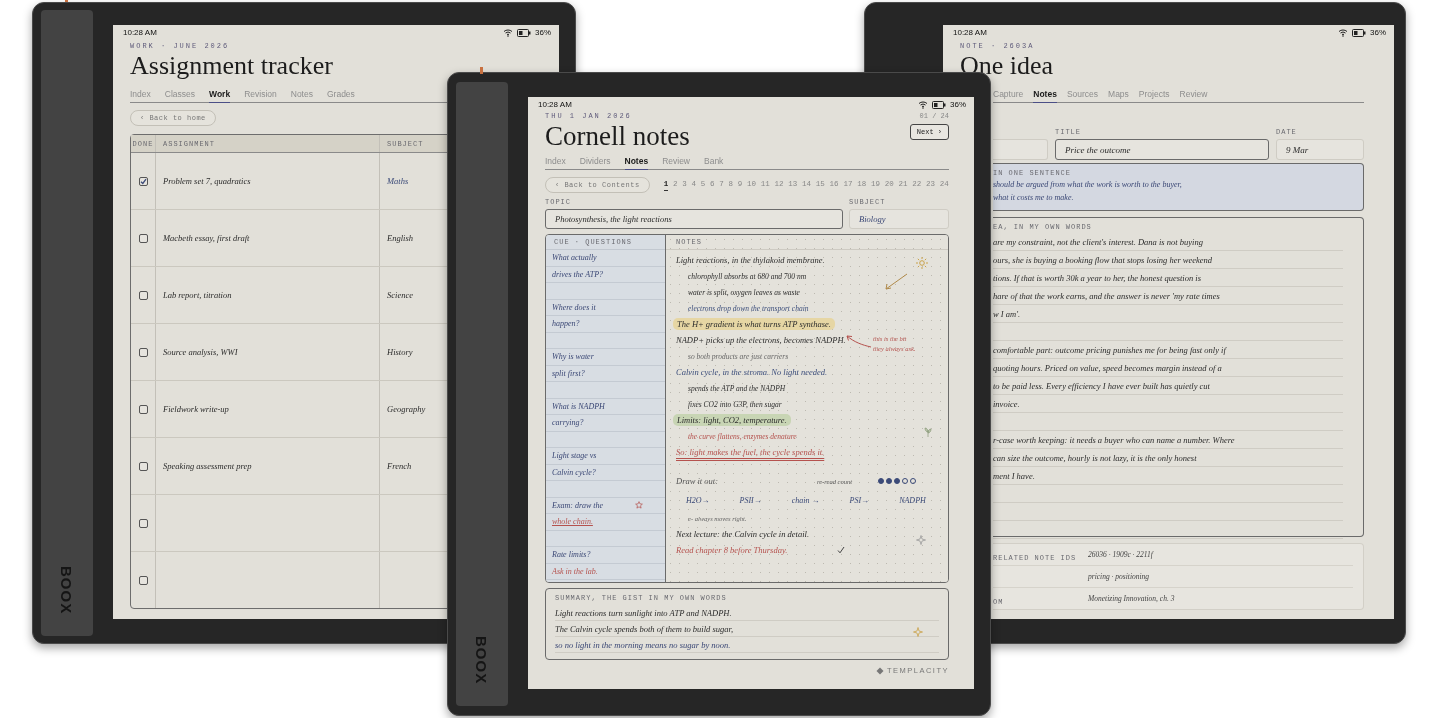 This screenshot has width=1440, height=718. Describe the element at coordinates (575, 571) in the screenshot. I see `cue-text: Ask in the lab.` at that location.